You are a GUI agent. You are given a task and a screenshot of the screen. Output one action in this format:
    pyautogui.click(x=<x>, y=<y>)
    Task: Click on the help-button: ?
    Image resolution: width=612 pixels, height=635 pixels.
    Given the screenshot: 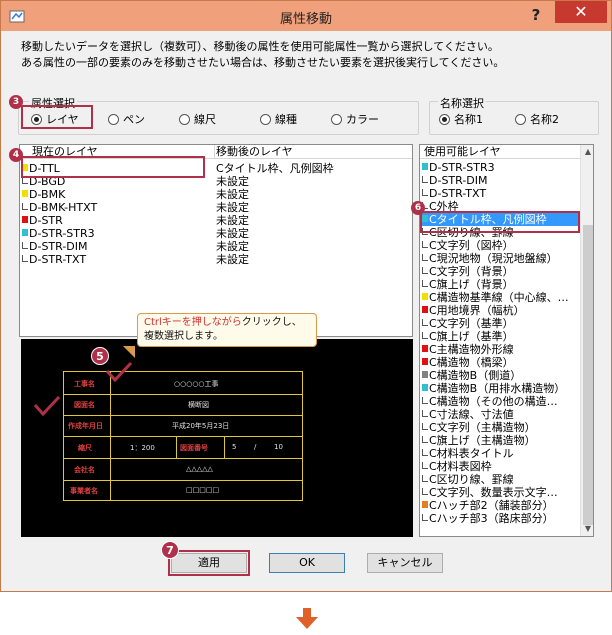 What is the action you would take?
    pyautogui.click(x=536, y=15)
    